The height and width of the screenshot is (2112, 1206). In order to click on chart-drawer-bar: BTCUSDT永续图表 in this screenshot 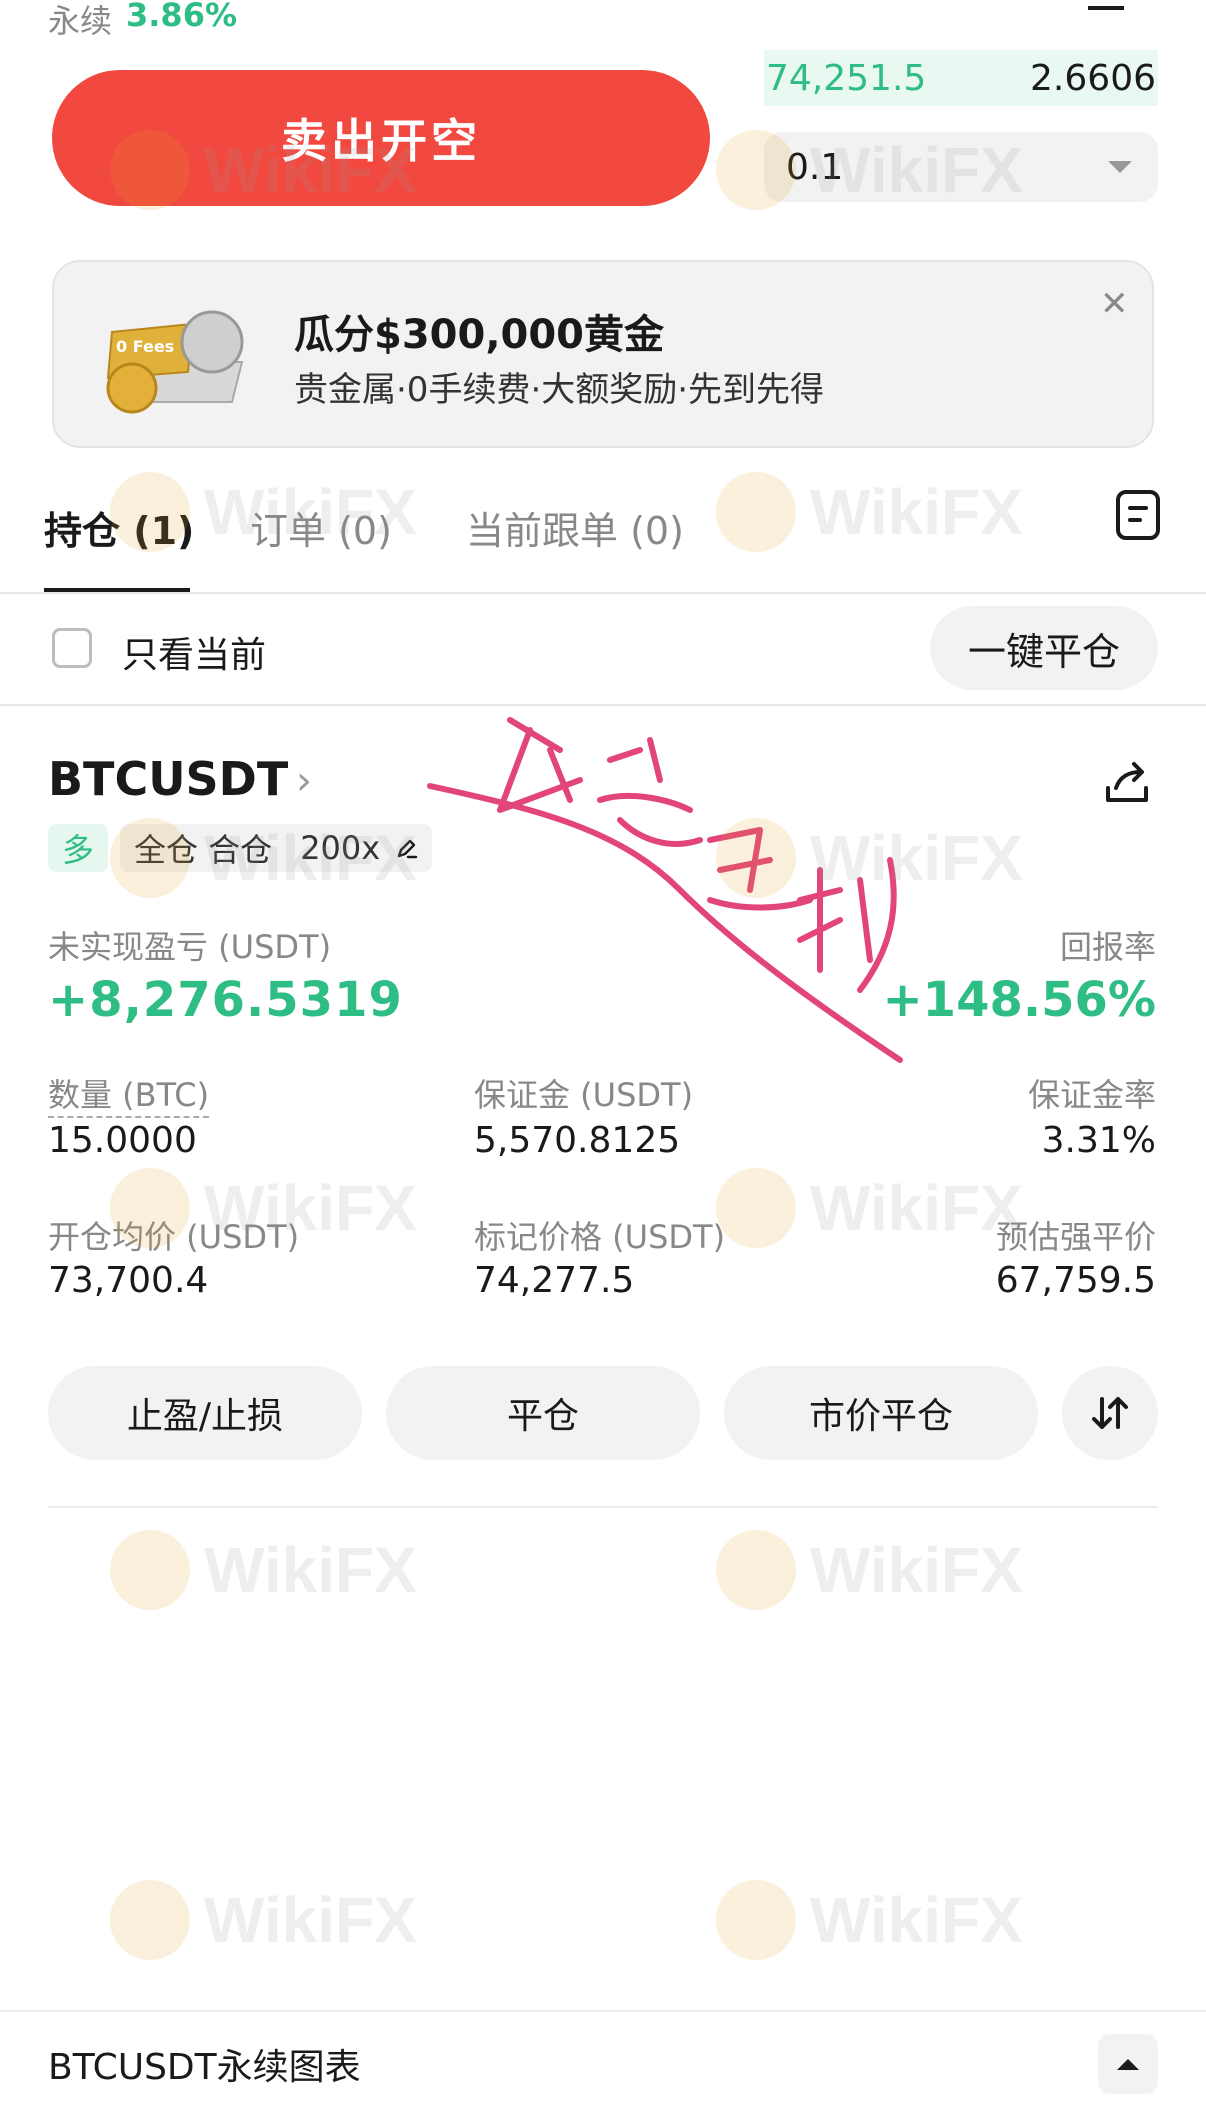, I will do `click(603, 2061)`.